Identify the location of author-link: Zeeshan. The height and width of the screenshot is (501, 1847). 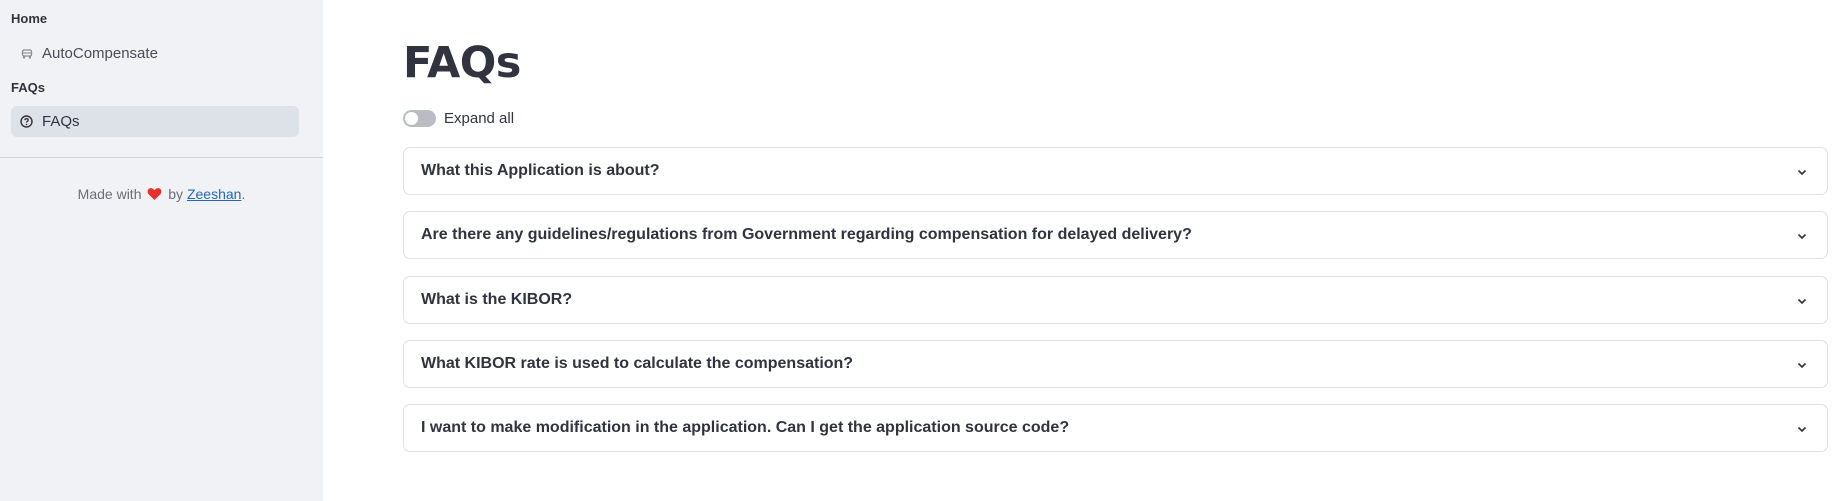
(214, 194).